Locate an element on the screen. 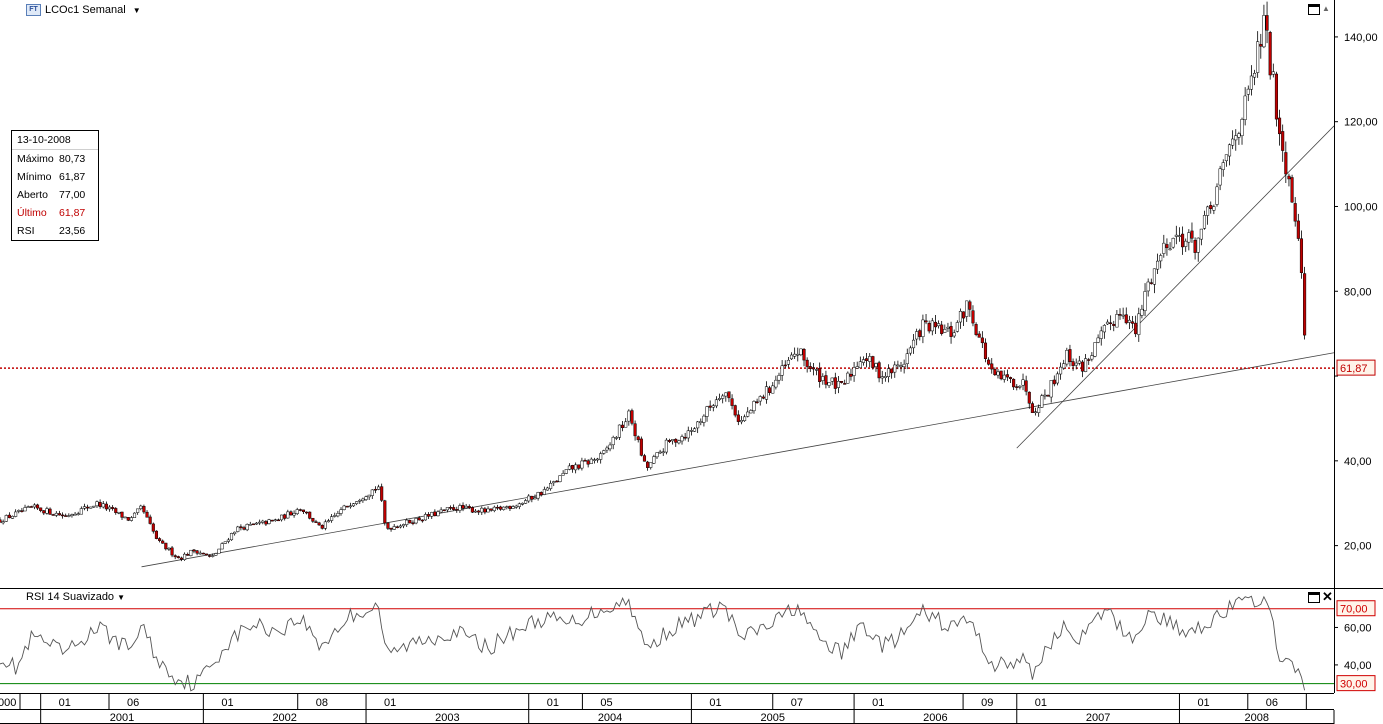 Image resolution: width=1383 pixels, height=724 pixels. rsi-panel: 60,00 40,00 70,00 30,00 is located at coordinates (688, 643).